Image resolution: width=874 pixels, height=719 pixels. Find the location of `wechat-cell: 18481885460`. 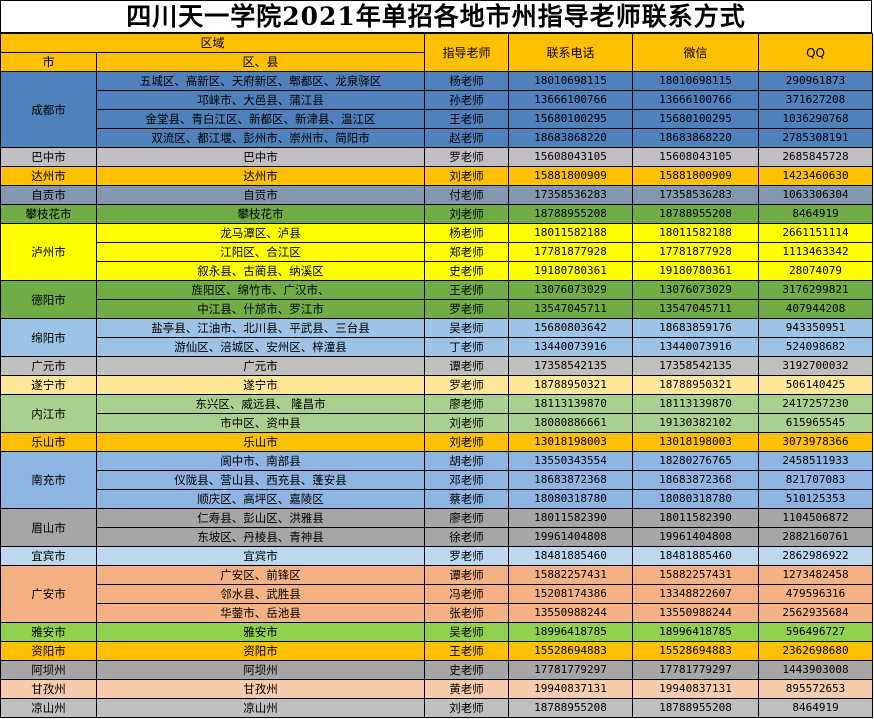

wechat-cell: 18481885460 is located at coordinates (696, 556).